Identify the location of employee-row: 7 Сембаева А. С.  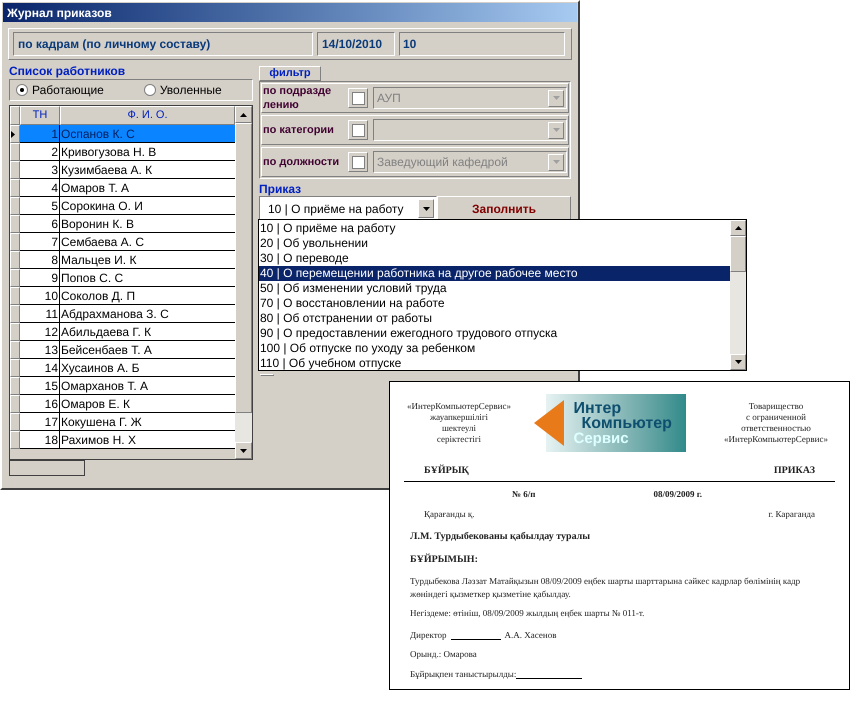
(122, 242).